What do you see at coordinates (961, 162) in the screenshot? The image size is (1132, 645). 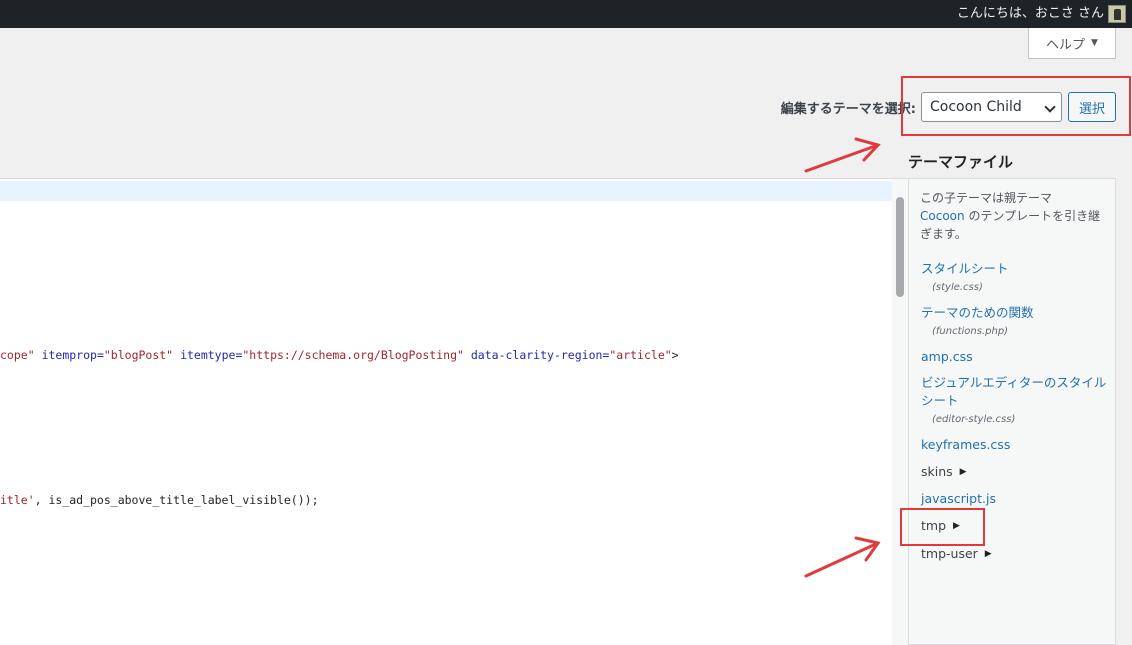 I see `theme-files-heading: テーマファイル` at bounding box center [961, 162].